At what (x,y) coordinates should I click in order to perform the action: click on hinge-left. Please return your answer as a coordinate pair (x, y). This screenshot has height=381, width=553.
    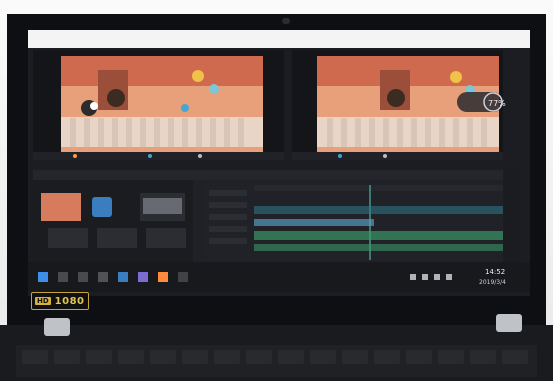
    Looking at the image, I should click on (57, 327).